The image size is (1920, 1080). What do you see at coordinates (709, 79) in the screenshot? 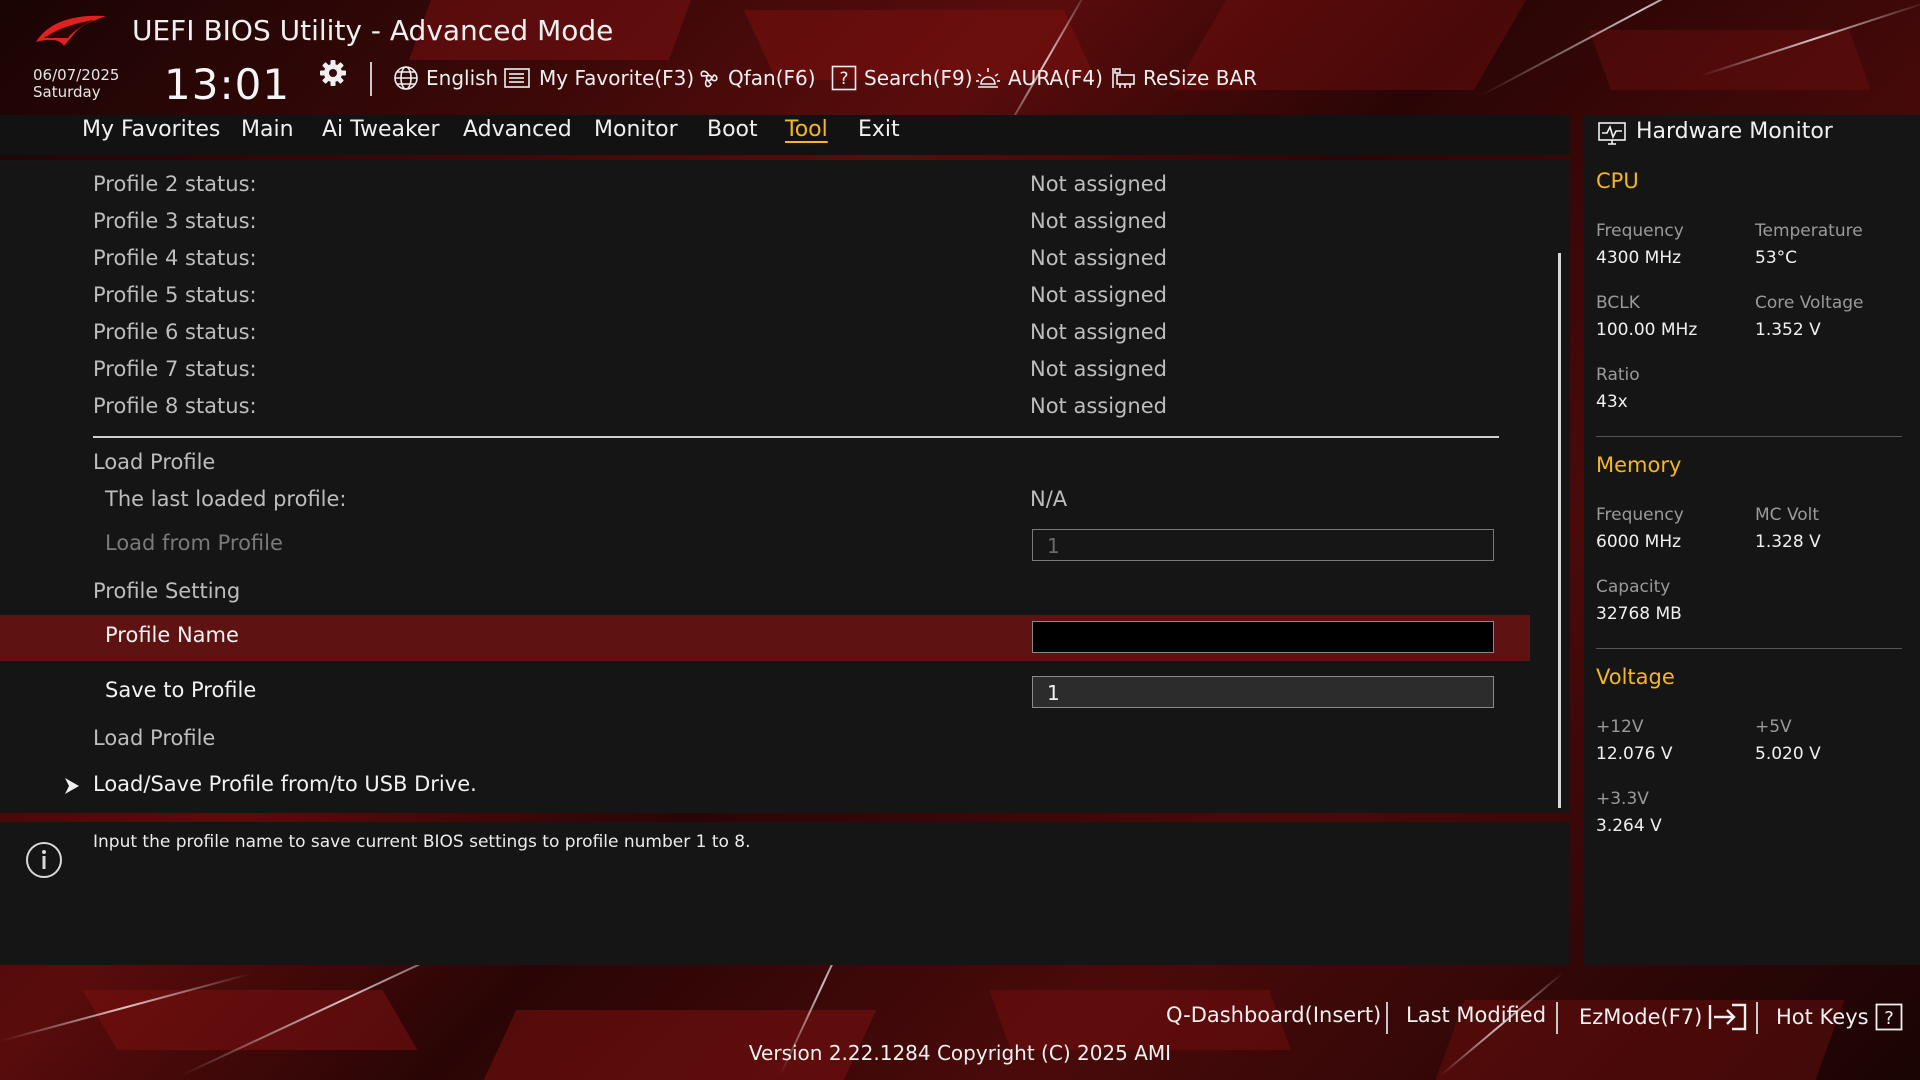
I see `fan-icon` at bounding box center [709, 79].